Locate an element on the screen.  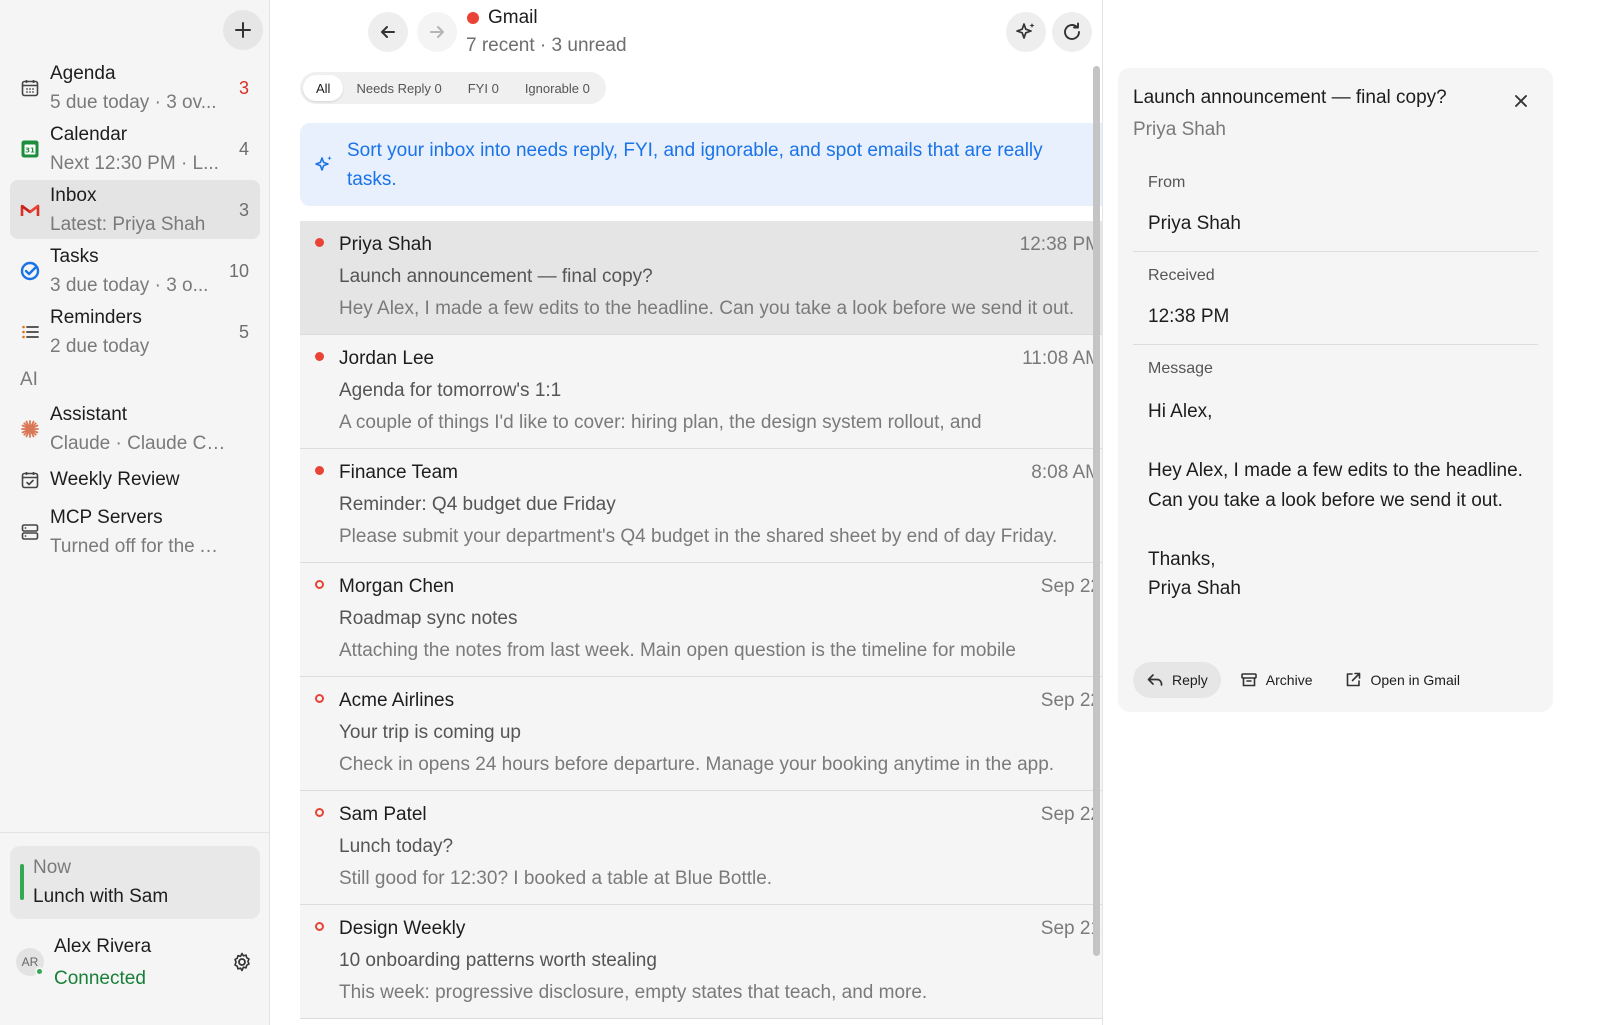
sidebar-item-calendar: 31 Calendar Next 12:30 PM · L... 4 is located at coordinates (135, 148).